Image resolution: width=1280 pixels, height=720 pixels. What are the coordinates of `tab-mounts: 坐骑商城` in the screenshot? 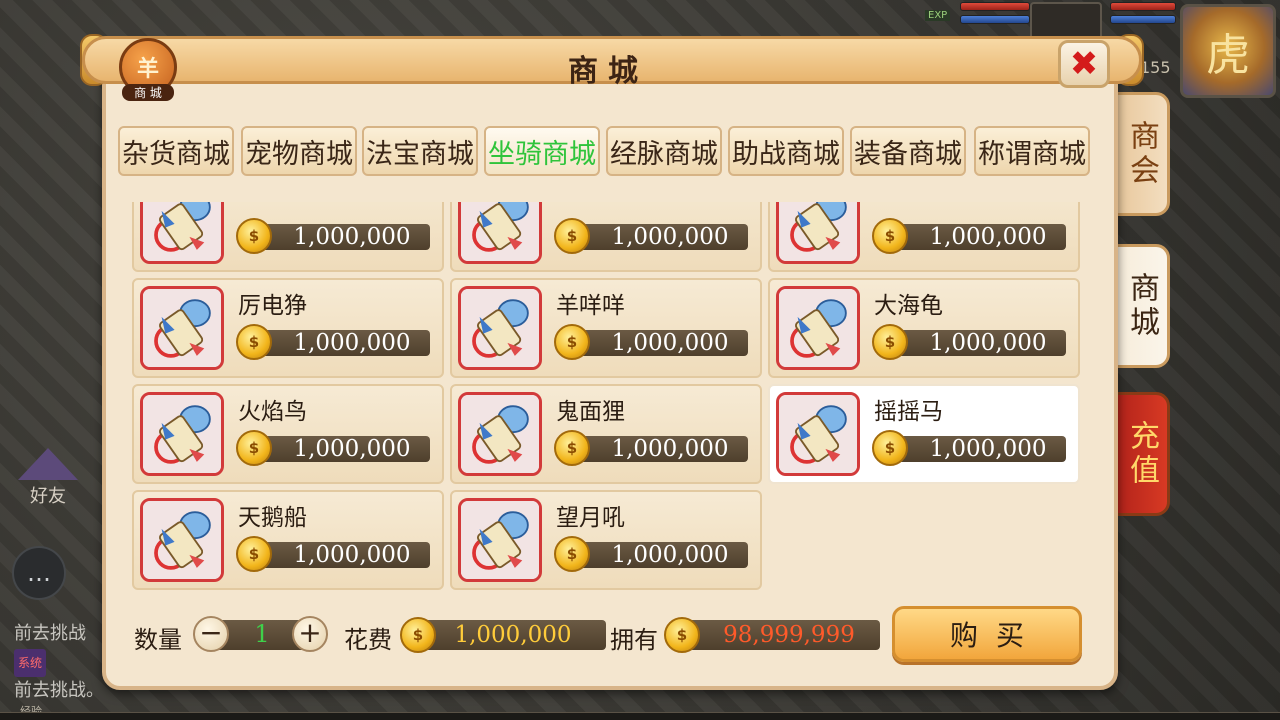 It's located at (542, 151).